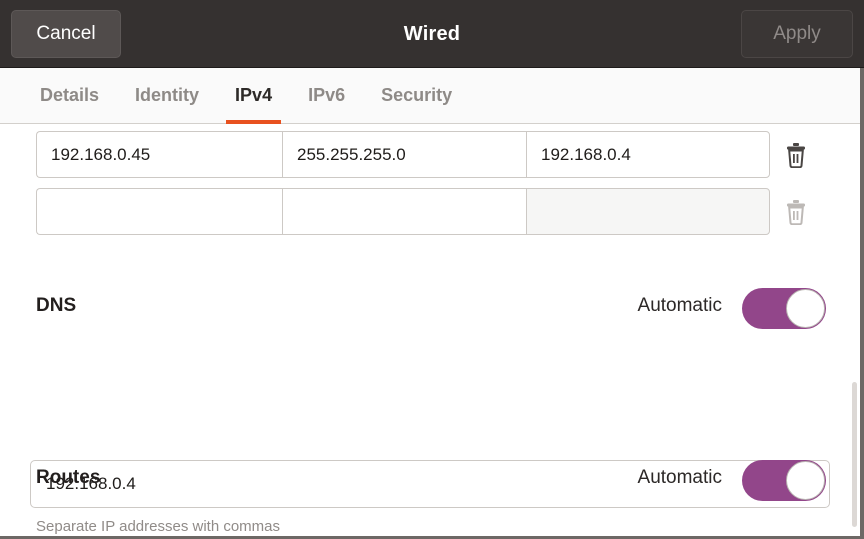 The width and height of the screenshot is (864, 539). I want to click on gateway-input-row1: 192.168.0.4, so click(648, 154).